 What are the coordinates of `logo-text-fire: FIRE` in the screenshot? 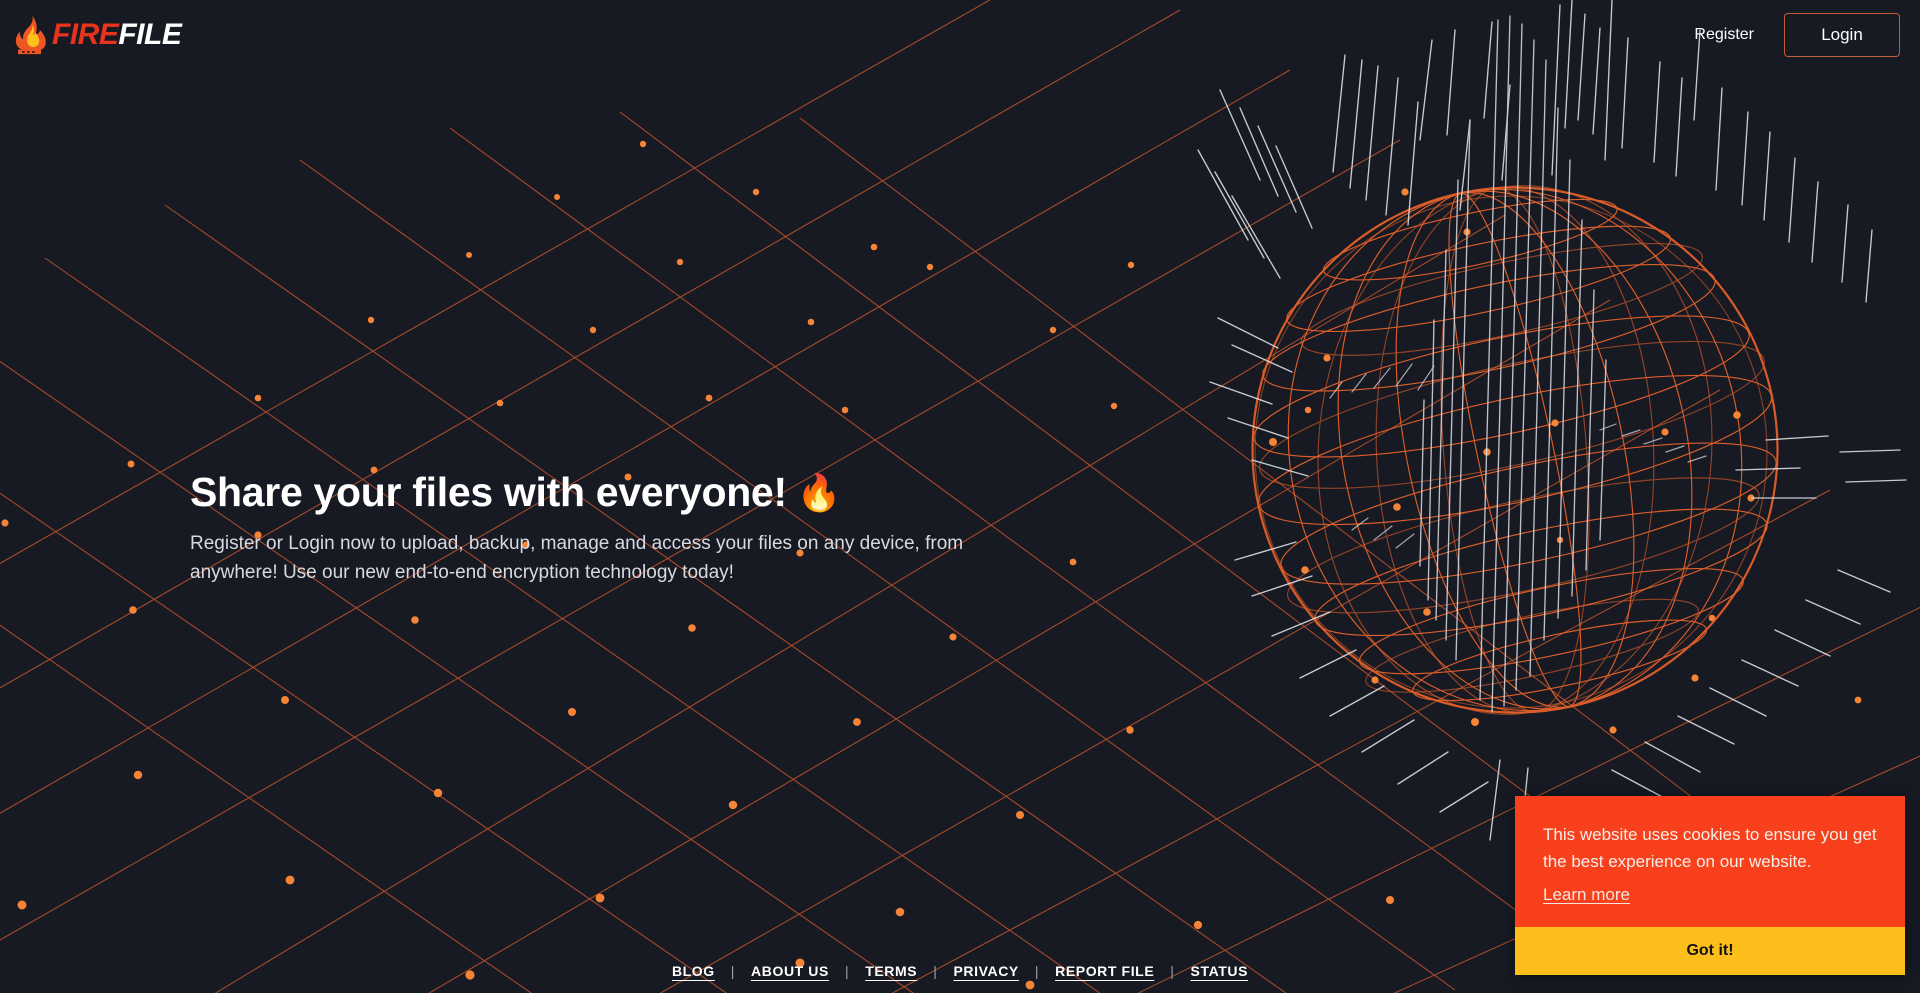 It's located at (85, 34).